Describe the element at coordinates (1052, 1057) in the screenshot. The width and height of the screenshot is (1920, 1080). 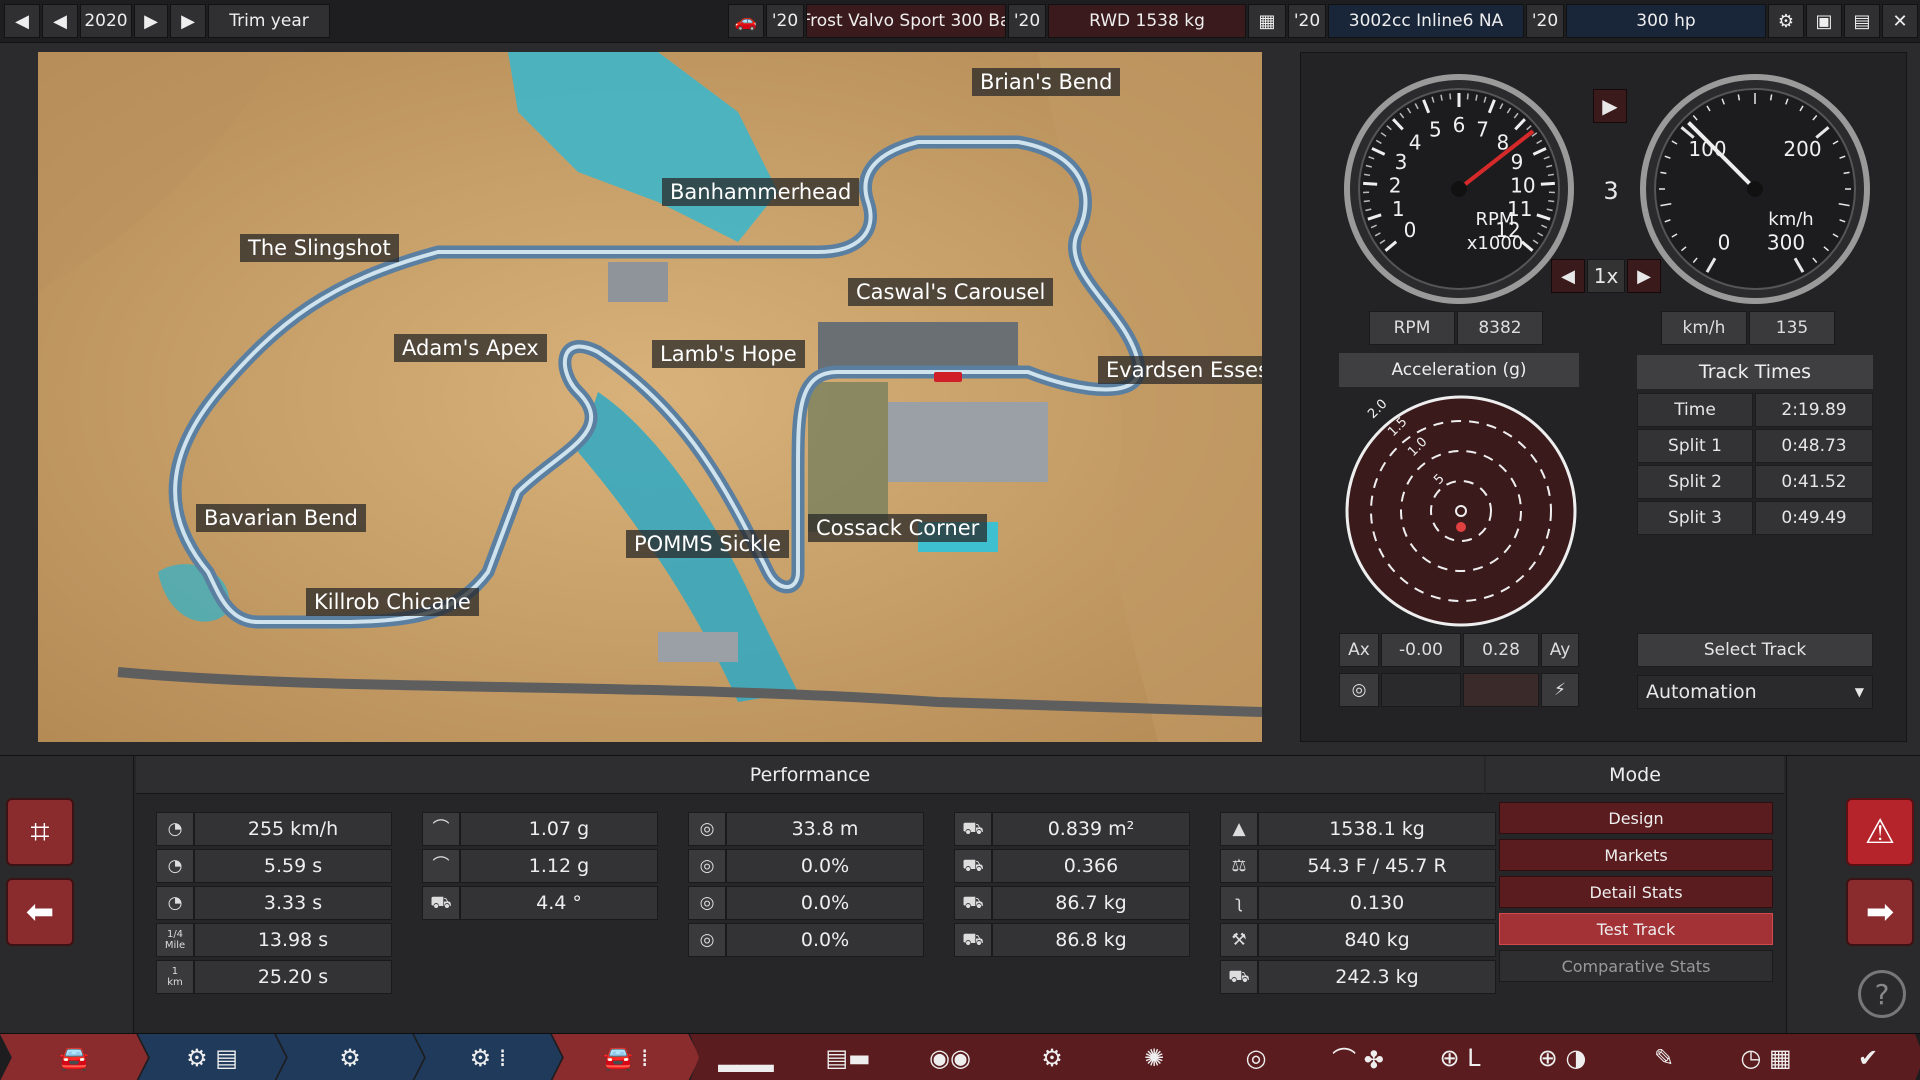
I see `nav-tyres-icon: ⚙` at that location.